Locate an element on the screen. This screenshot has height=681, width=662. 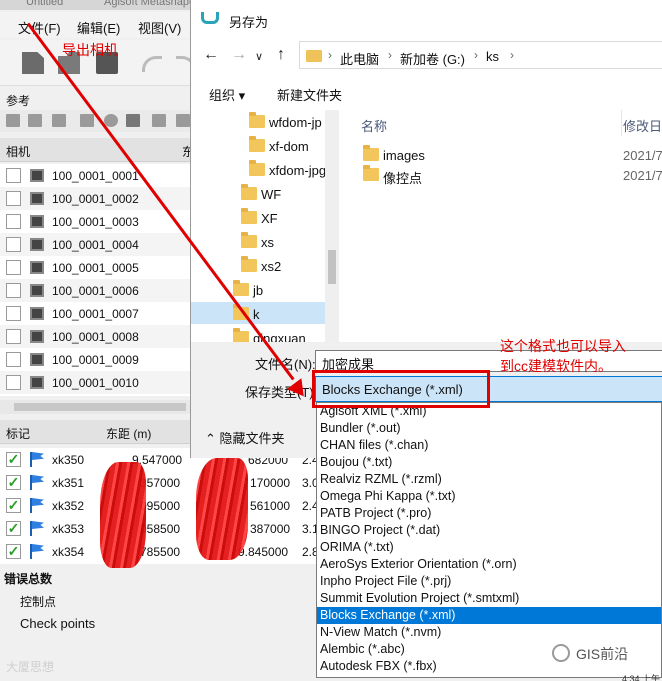
filetype-option: Inpho Project File (*.prj) is located at coordinates (489, 581).